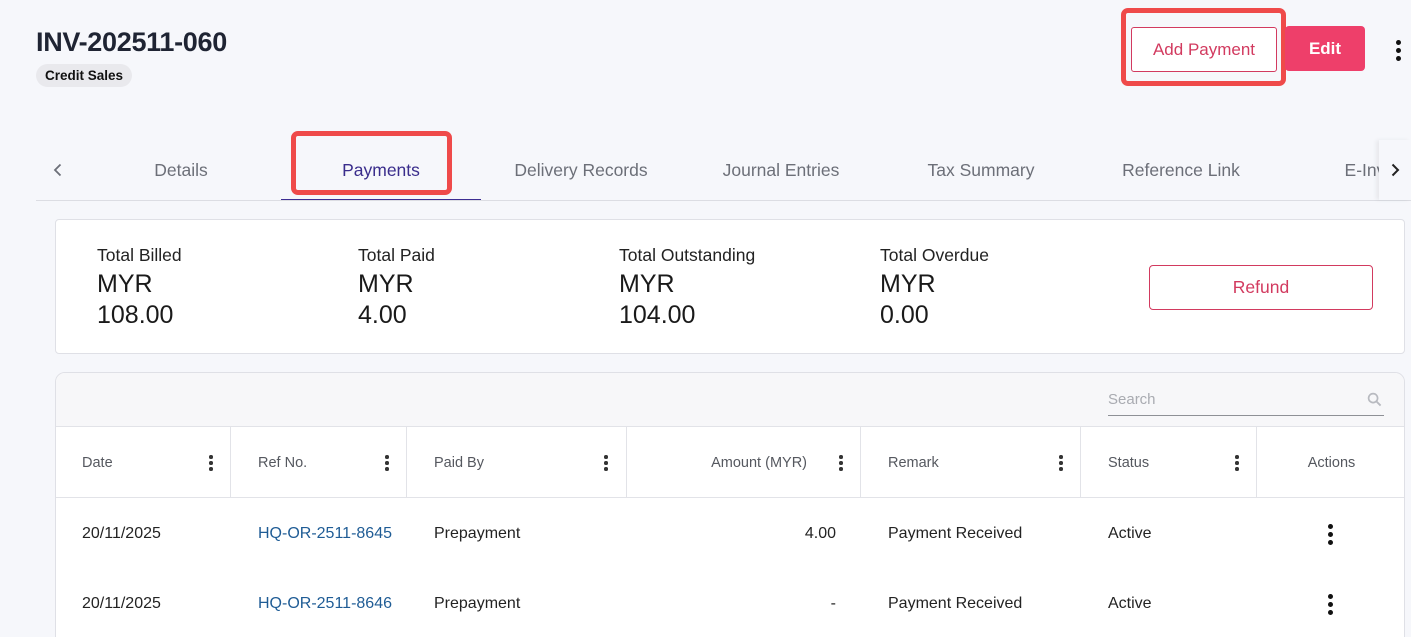  I want to click on edit-button: Edit, so click(1325, 48).